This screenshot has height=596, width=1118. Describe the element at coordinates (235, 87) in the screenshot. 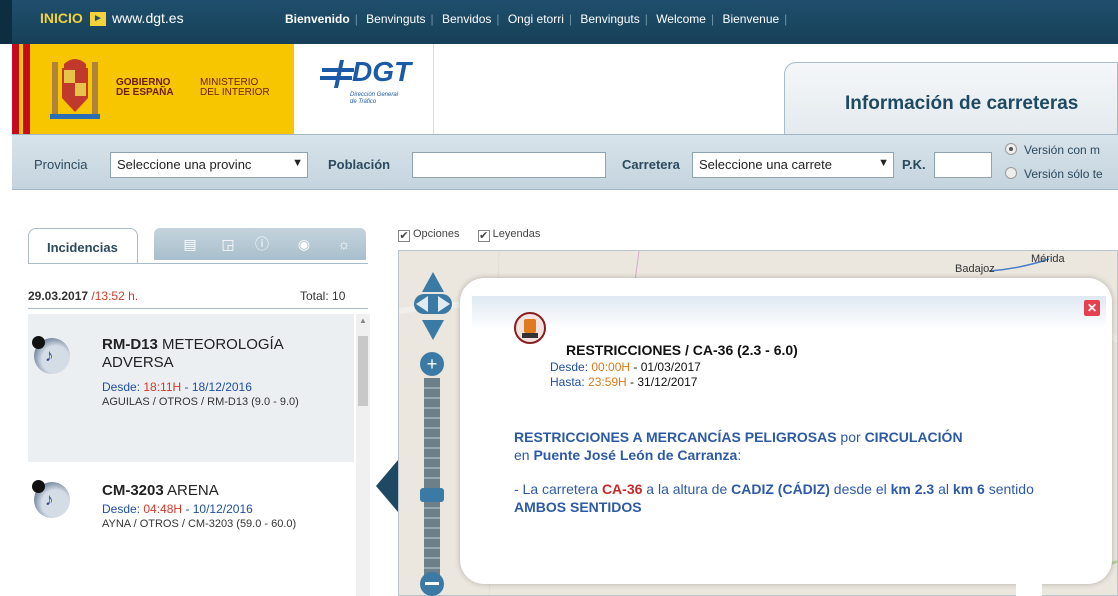

I see `ministerio-text: MINISTERIO DEL INTERIOR` at that location.